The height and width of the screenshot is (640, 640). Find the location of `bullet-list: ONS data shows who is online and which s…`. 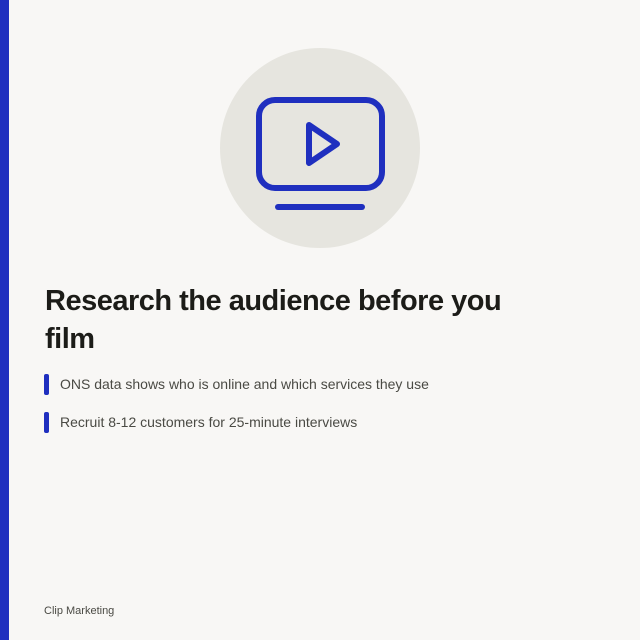

bullet-list: ONS data shows who is online and which s… is located at coordinates (236, 410).